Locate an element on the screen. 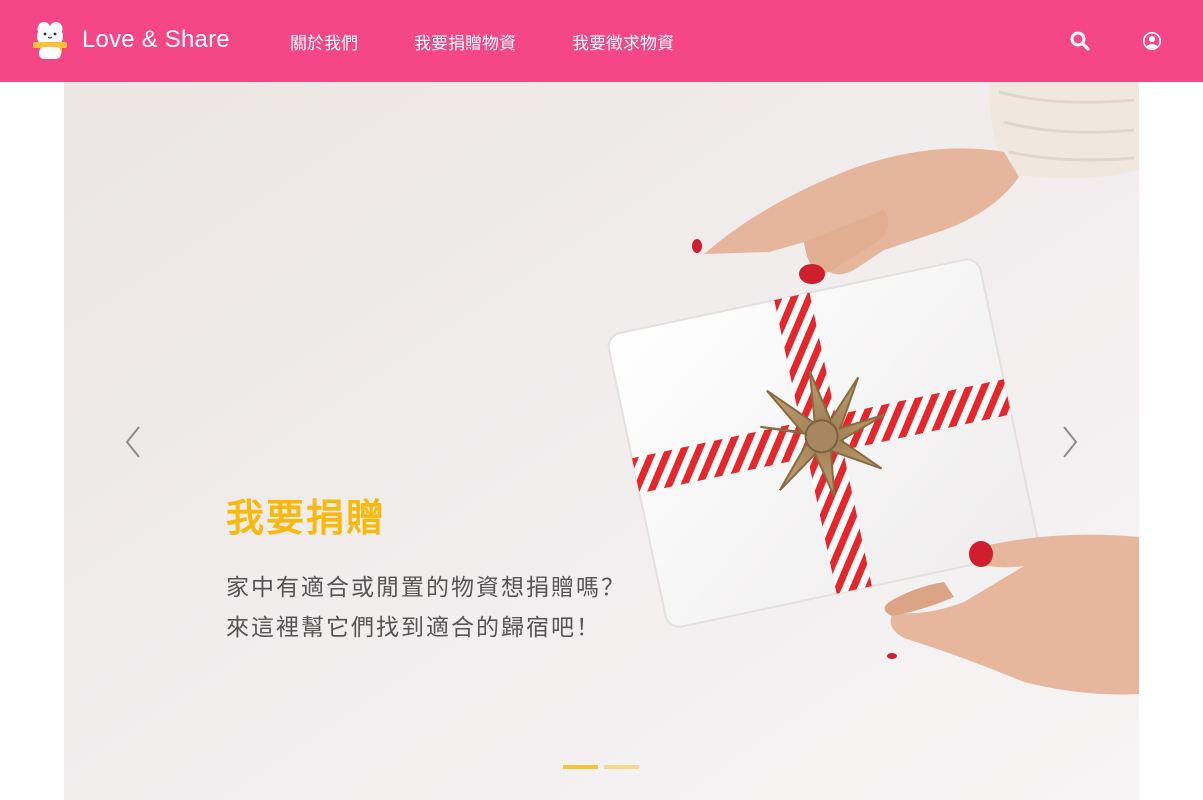  slide-description-line-1: 家中有適合或閒置的物資想捐贈嗎？ is located at coordinates (426, 588).